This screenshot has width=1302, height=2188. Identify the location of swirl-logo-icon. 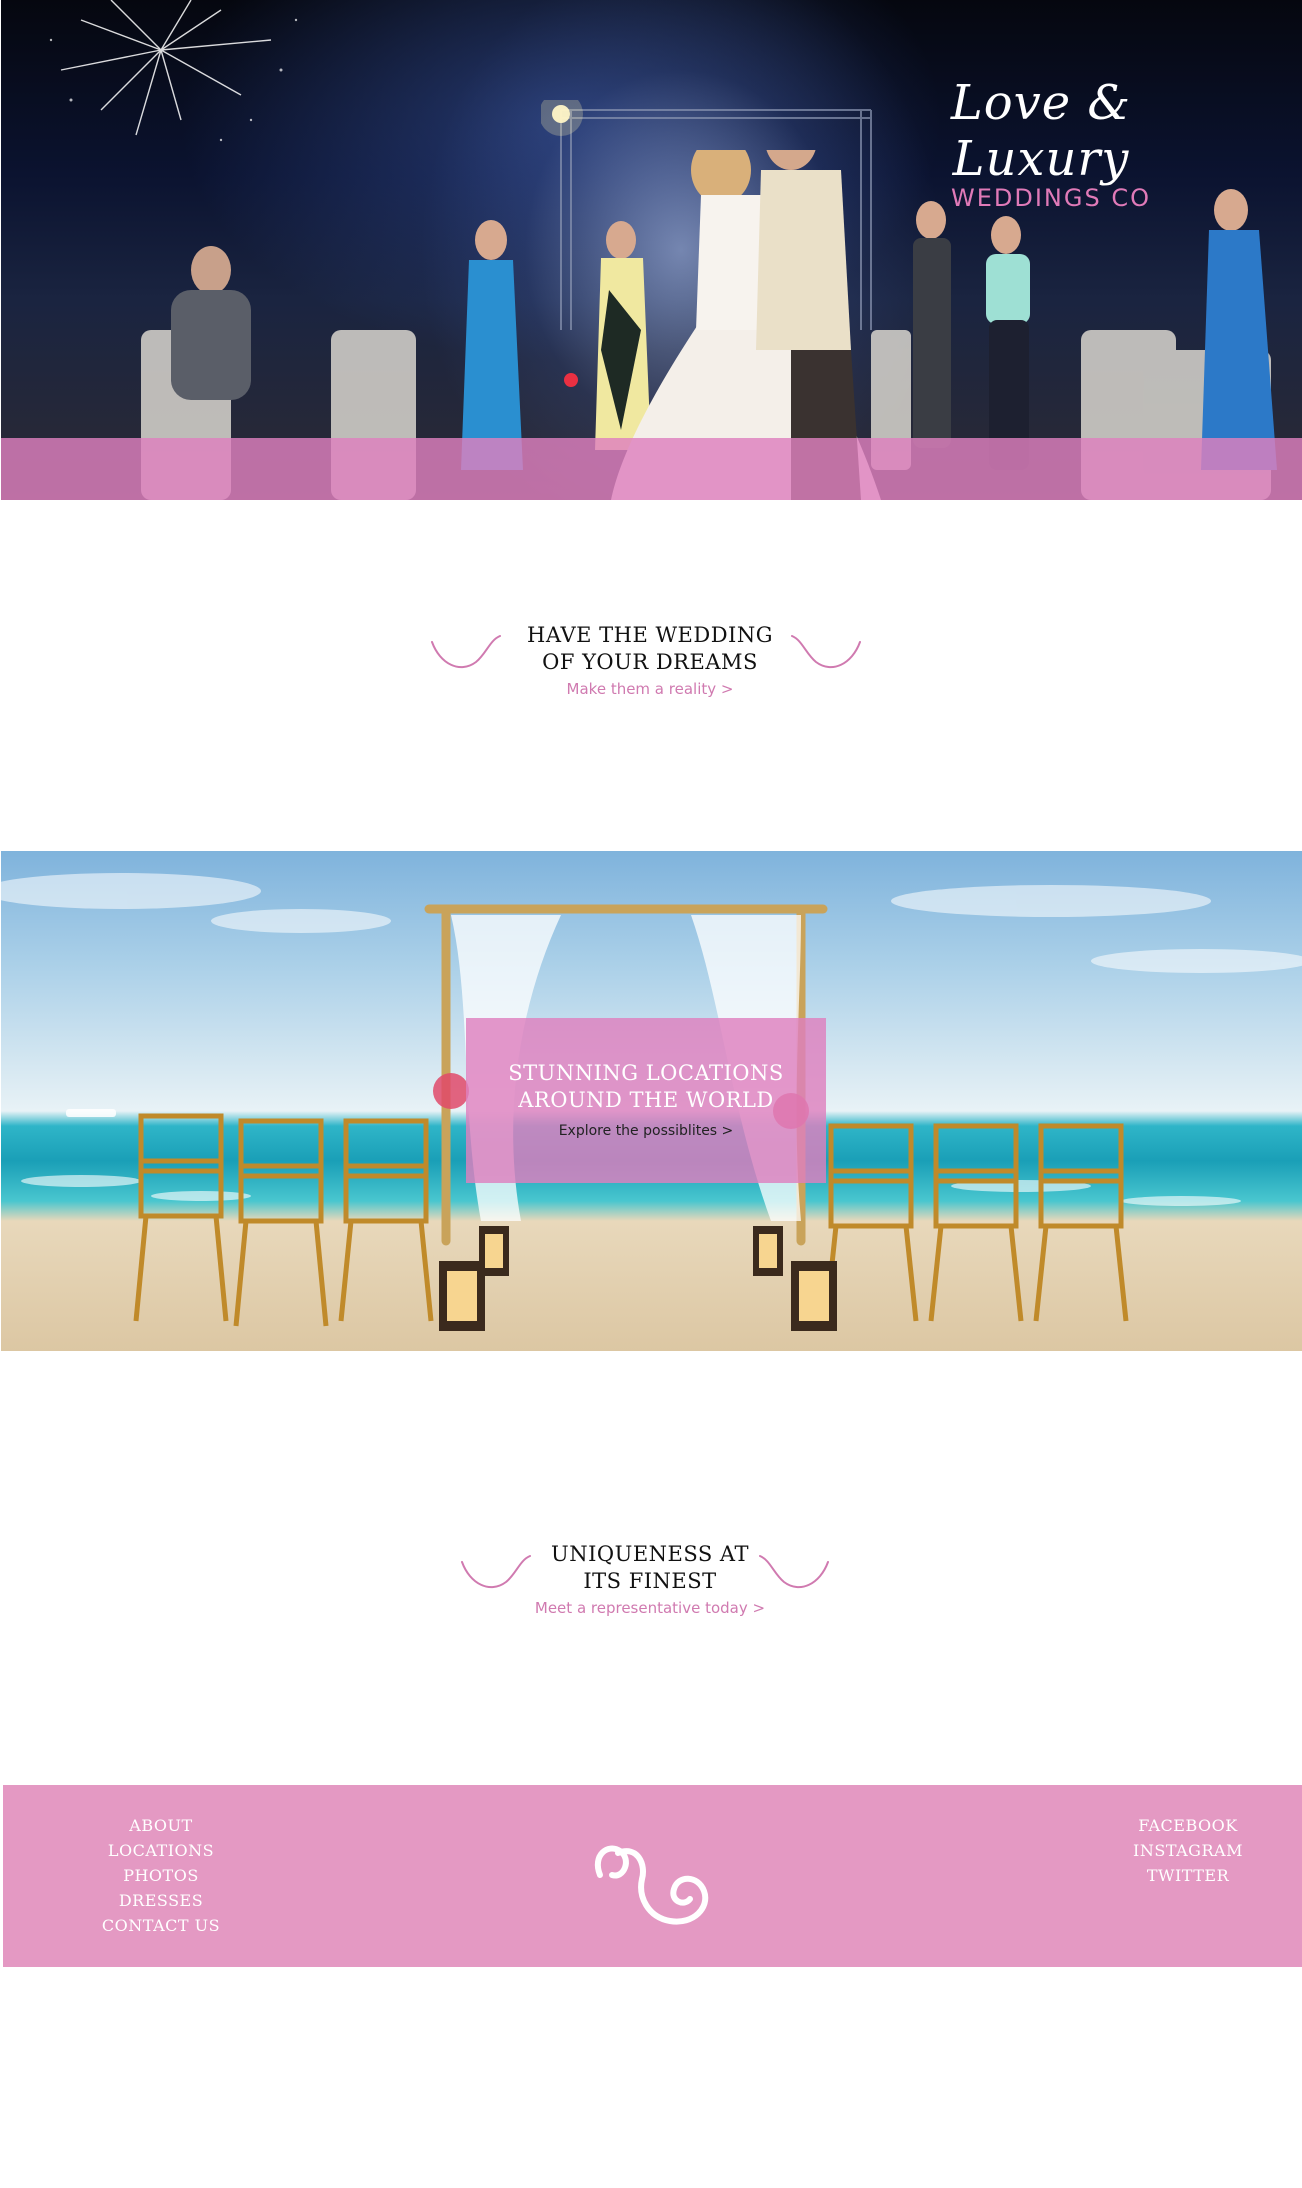
(658, 1885).